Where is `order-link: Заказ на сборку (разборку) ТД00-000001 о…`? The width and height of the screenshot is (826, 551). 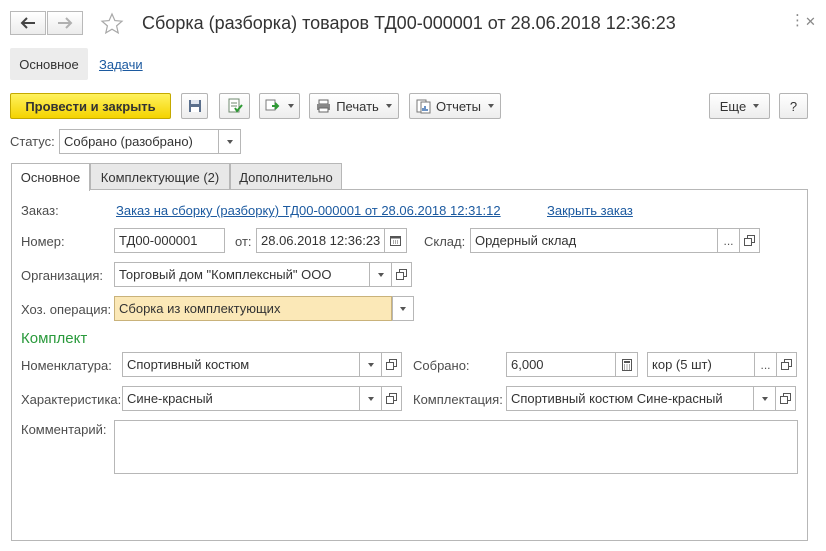
order-link: Заказ на сборку (разборку) ТД00-000001 о… is located at coordinates (308, 210).